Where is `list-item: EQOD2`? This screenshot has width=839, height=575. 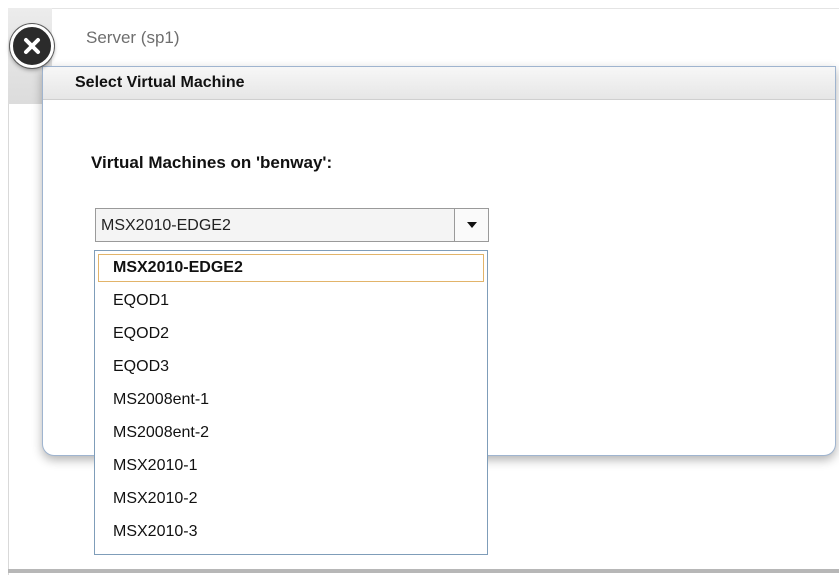
list-item: EQOD2 is located at coordinates (291, 334).